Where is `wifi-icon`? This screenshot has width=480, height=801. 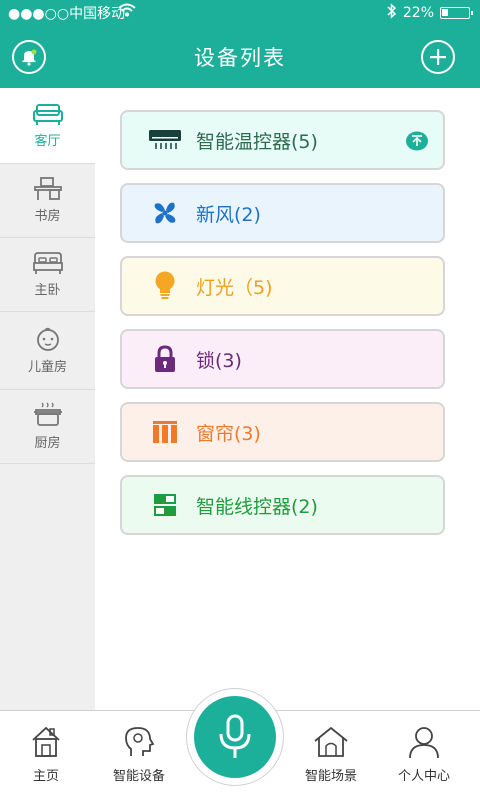 wifi-icon is located at coordinates (127, 12).